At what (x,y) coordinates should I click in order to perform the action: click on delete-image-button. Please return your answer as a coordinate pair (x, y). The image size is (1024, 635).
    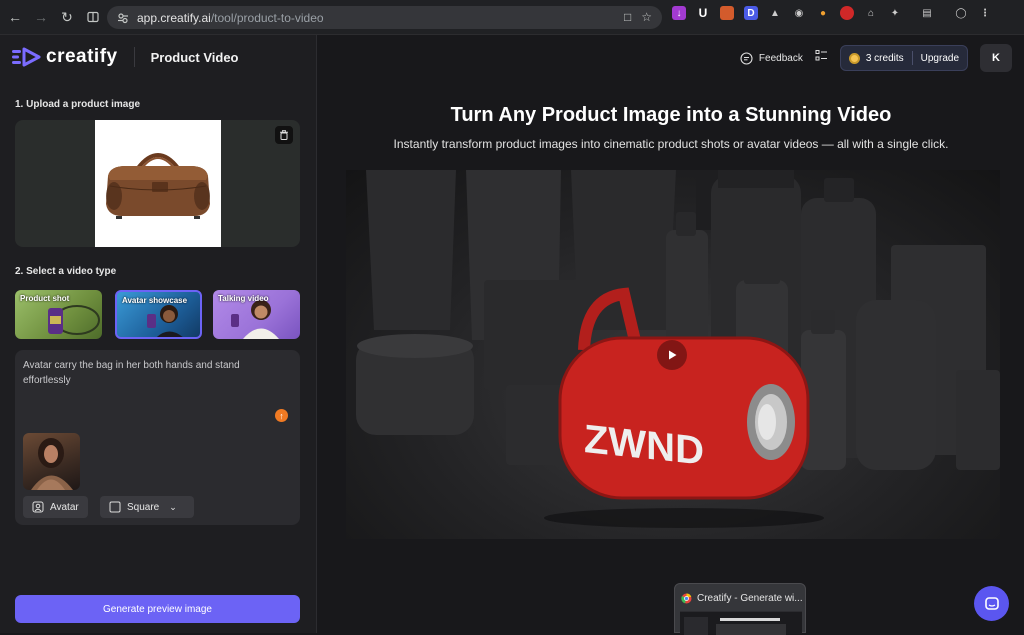
    Looking at the image, I should click on (284, 135).